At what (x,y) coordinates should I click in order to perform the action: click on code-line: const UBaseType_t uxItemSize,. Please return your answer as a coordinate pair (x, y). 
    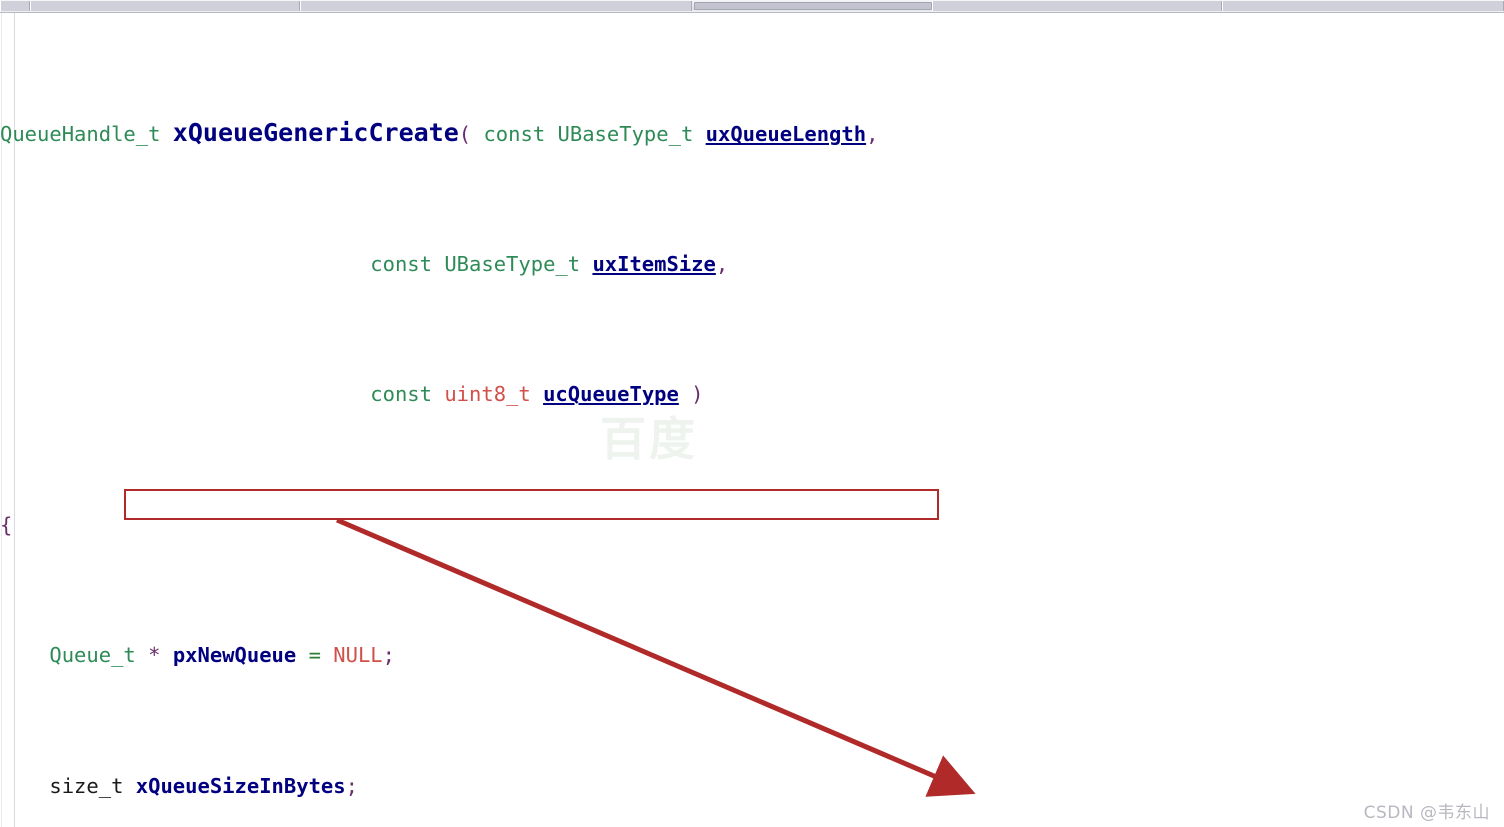
    Looking at the image, I should click on (752, 264).